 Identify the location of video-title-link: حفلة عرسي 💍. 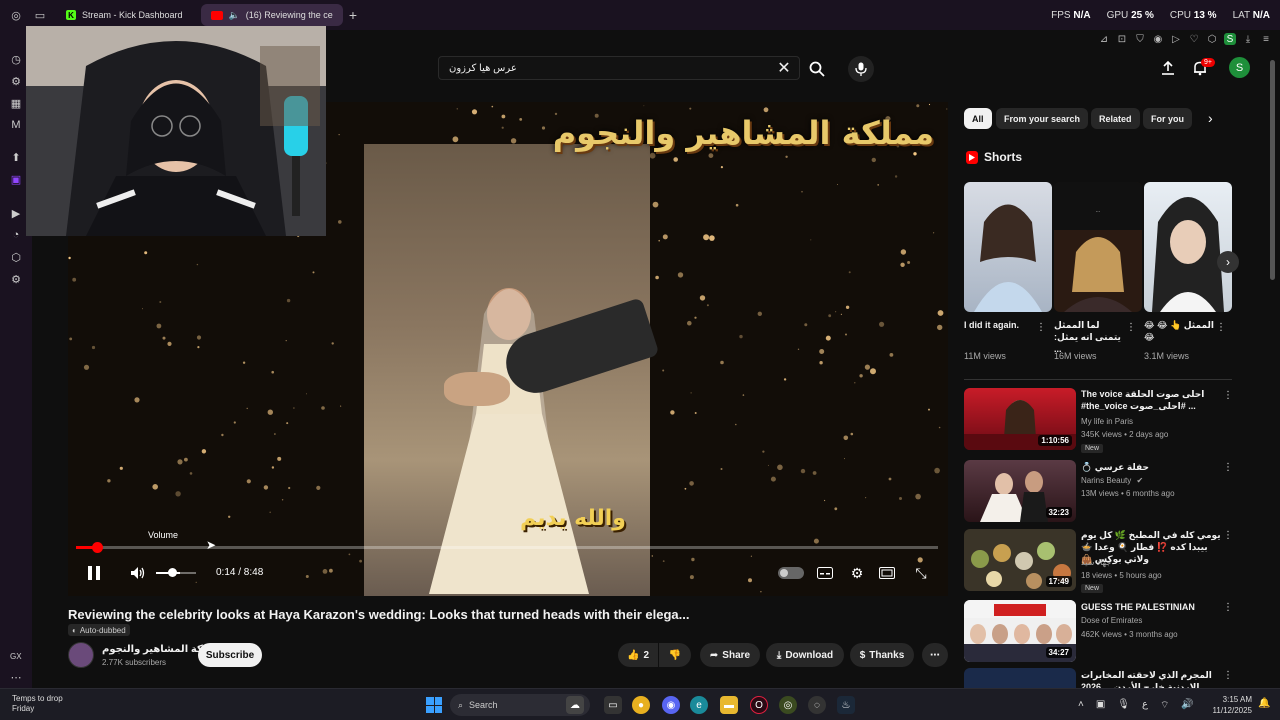
(1151, 467).